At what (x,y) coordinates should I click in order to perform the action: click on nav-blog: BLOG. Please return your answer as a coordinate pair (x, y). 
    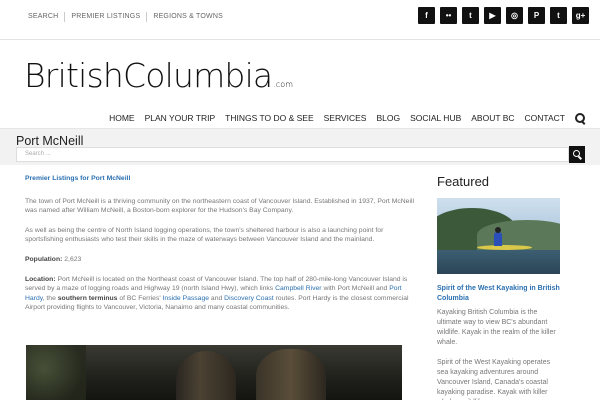
    Looking at the image, I should click on (388, 118).